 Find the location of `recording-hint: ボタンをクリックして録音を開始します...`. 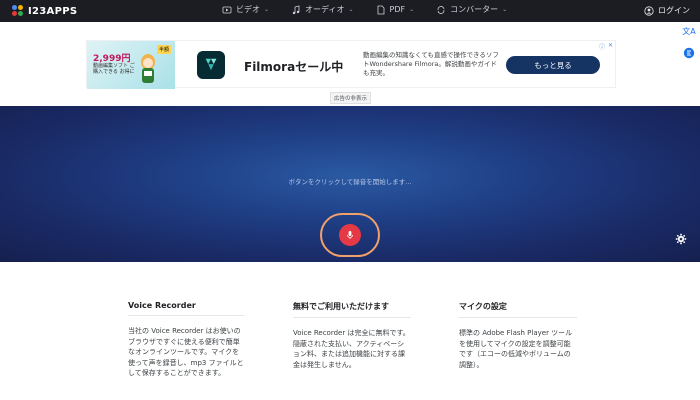

recording-hint: ボタンをクリックして録音を開始します... is located at coordinates (350, 182).